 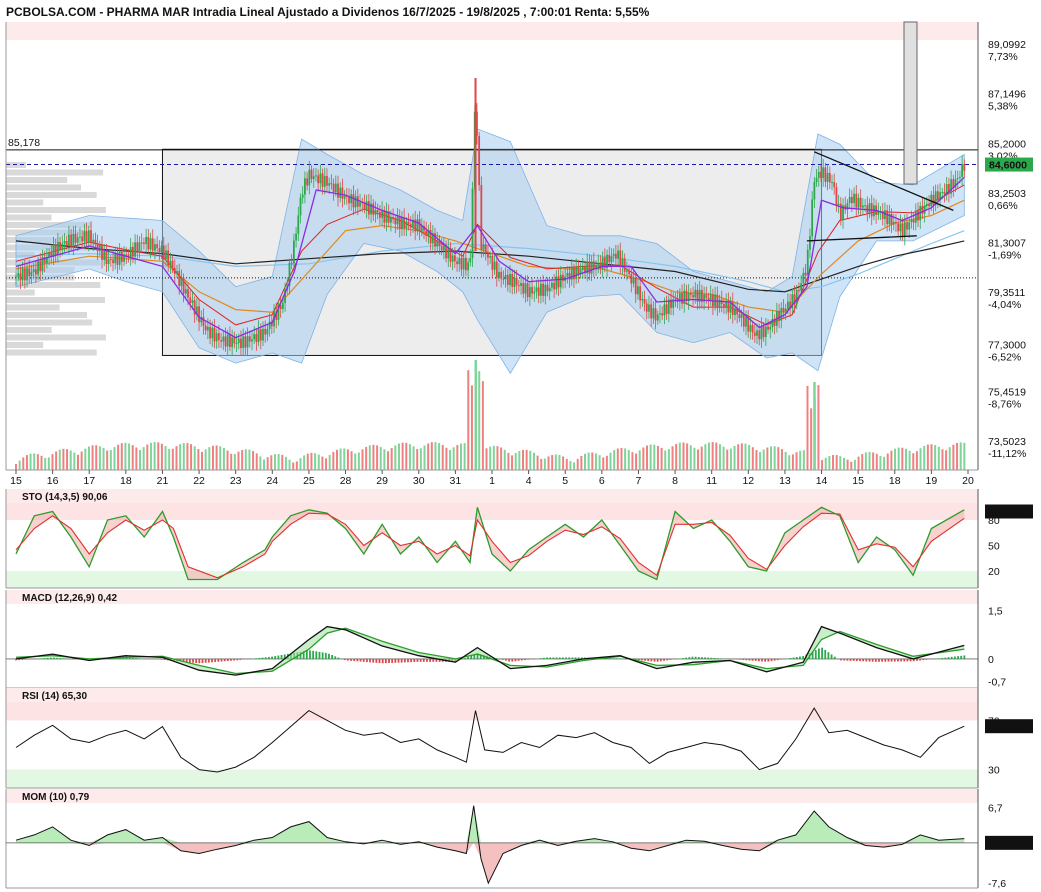 I want to click on y-tick-label: 83,2503, so click(x=1007, y=194).